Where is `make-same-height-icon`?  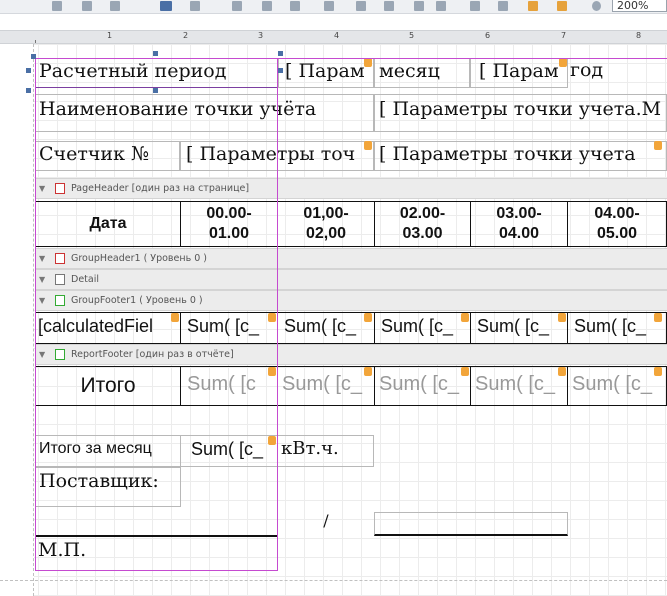
make-same-height-icon is located at coordinates (267, 6).